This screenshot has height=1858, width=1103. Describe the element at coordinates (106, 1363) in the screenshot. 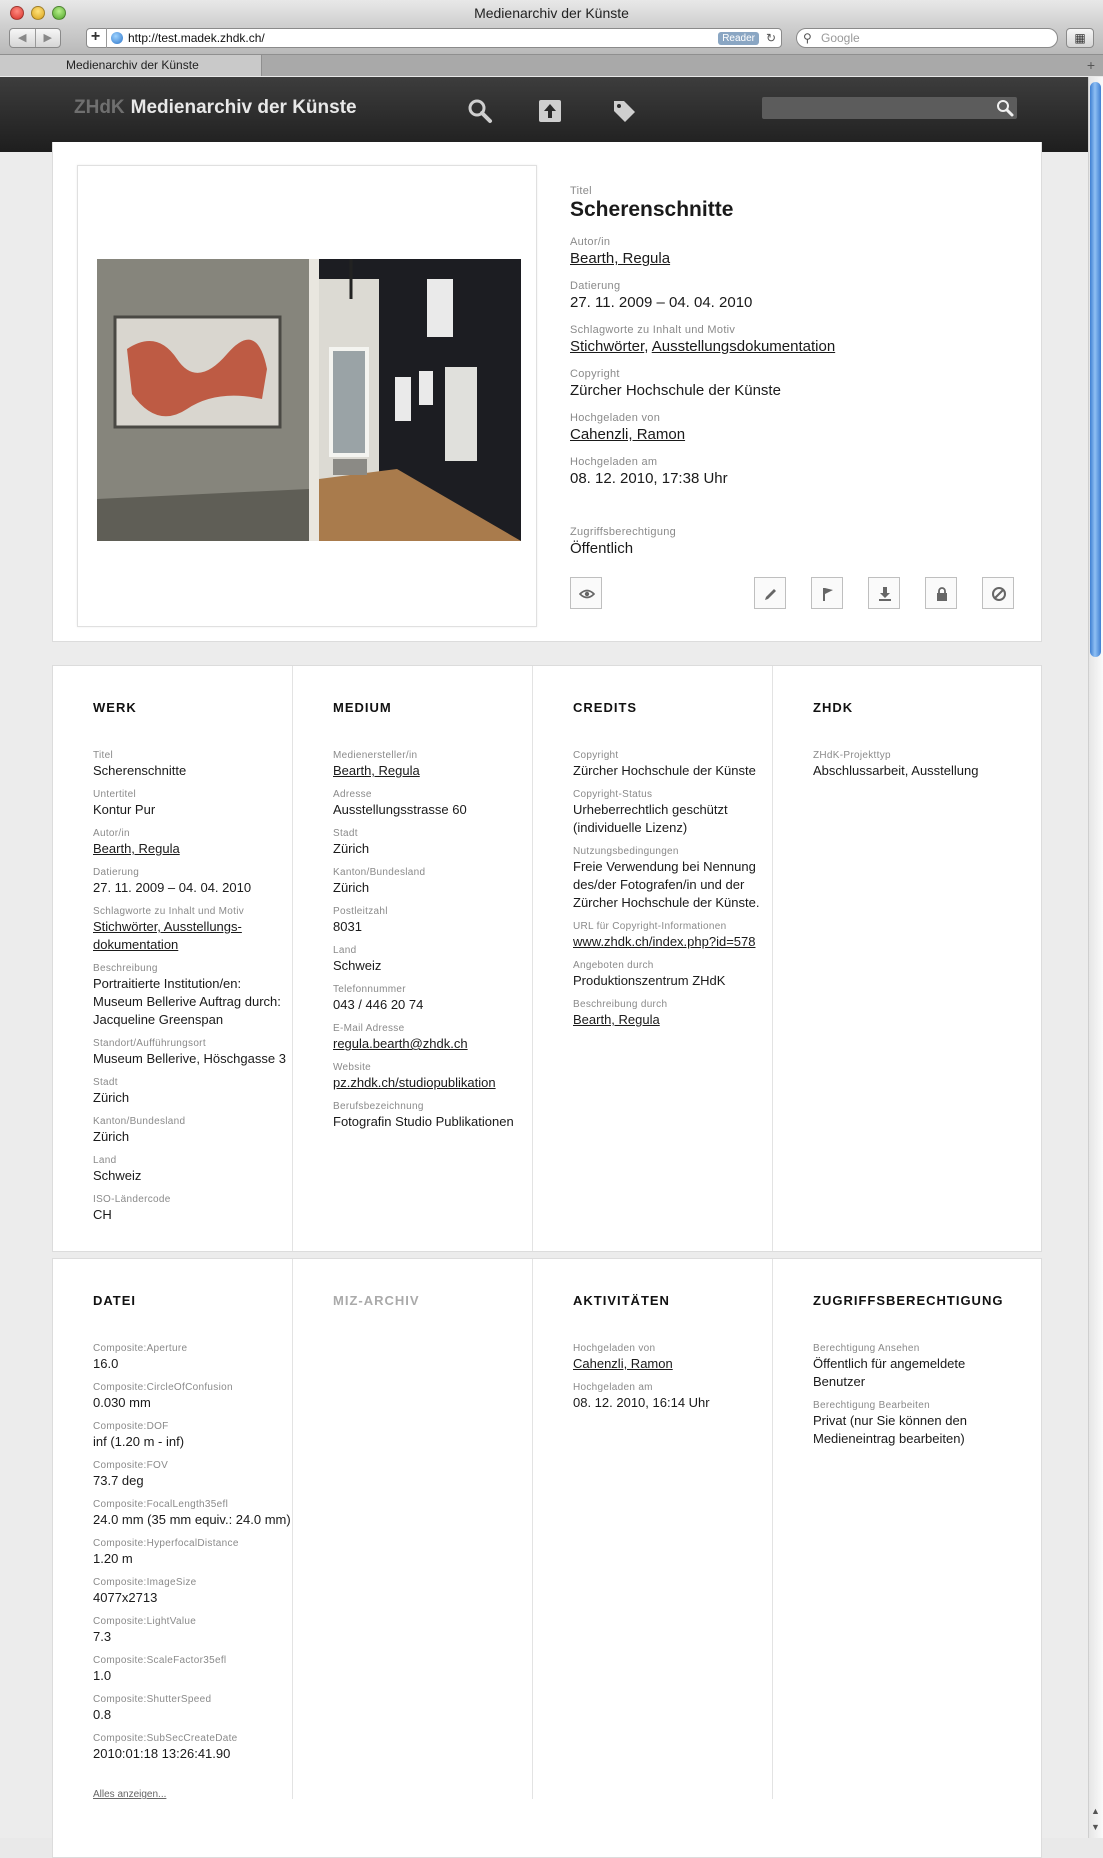

I see `field-value: 16.0` at that location.